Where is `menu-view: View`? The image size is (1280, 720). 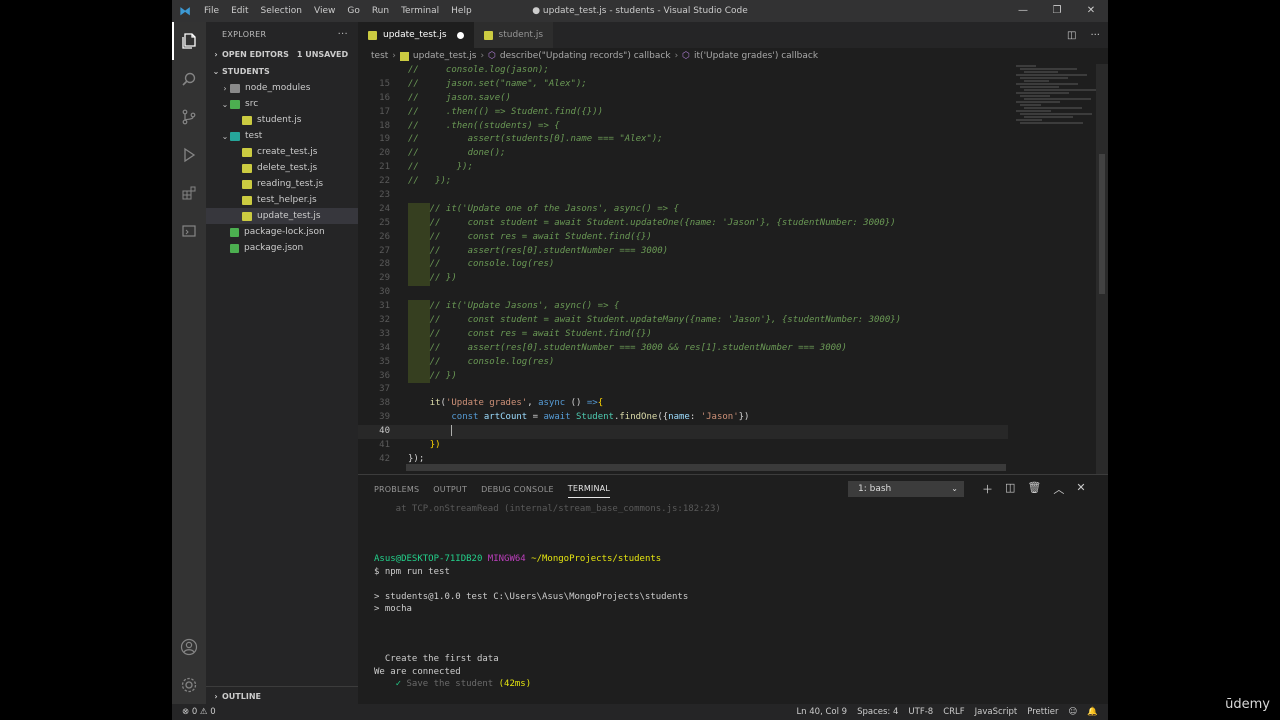
menu-view: View is located at coordinates (324, 11).